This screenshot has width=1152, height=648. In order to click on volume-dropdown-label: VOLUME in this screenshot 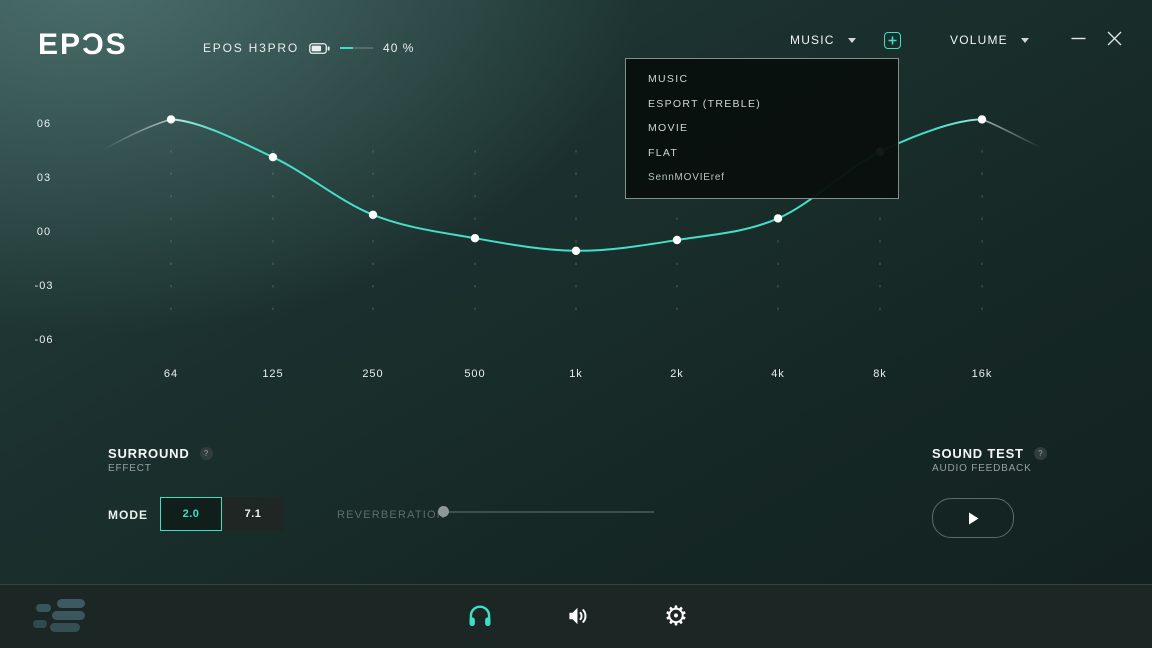, I will do `click(979, 40)`.